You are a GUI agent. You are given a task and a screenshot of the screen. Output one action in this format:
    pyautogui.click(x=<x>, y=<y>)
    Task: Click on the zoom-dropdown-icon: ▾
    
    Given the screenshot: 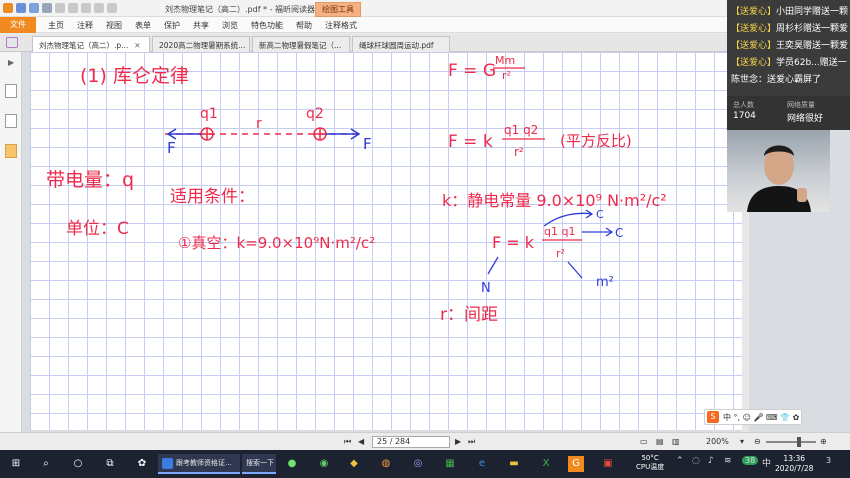 What is the action you would take?
    pyautogui.click(x=742, y=441)
    